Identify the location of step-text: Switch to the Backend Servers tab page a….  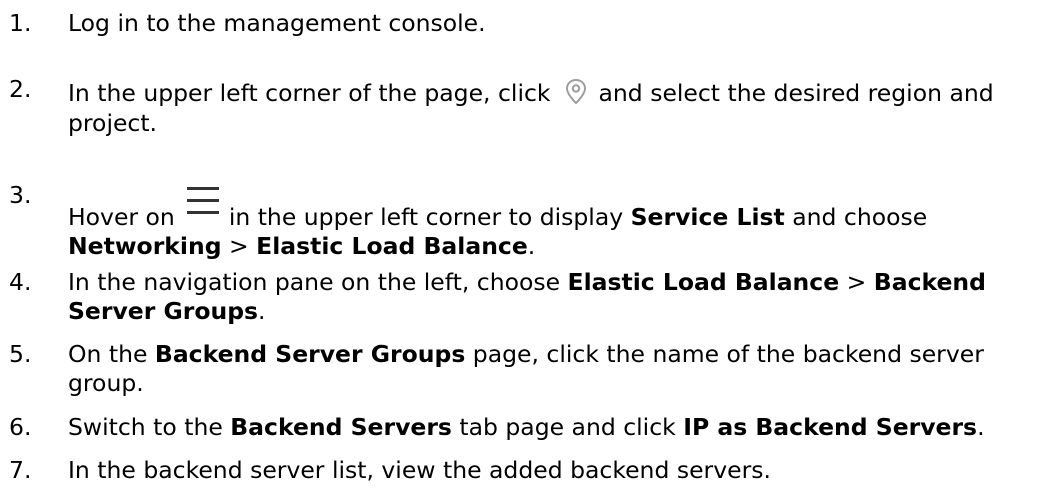
(526, 427).